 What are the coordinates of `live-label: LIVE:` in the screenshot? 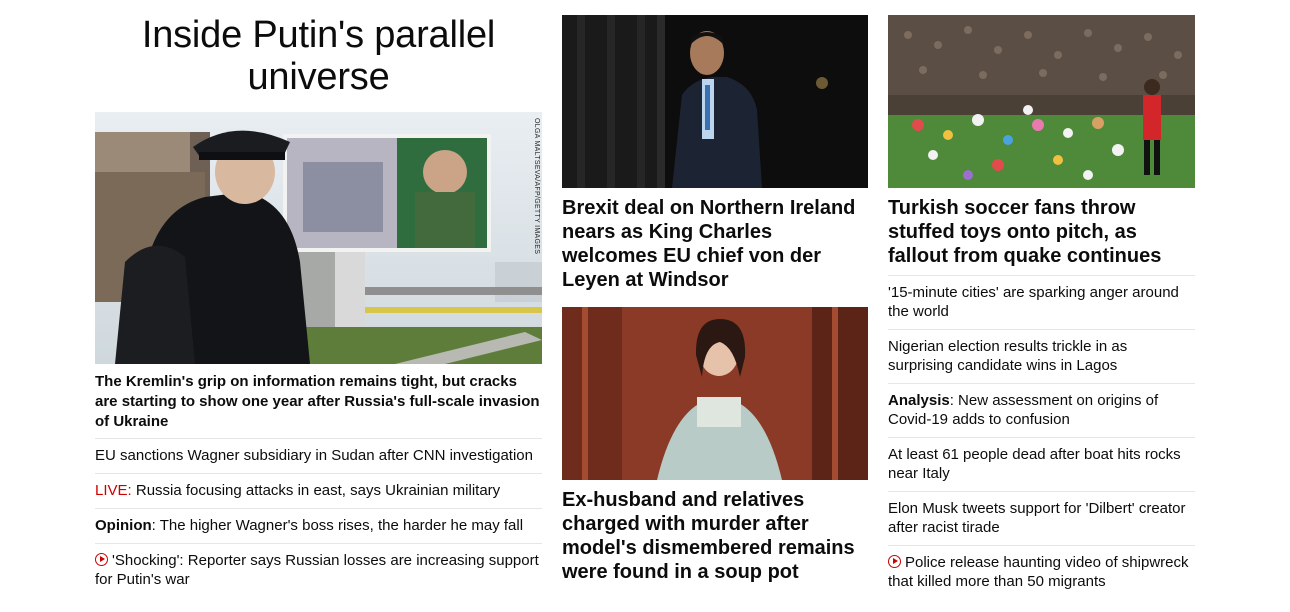 It's located at (113, 490).